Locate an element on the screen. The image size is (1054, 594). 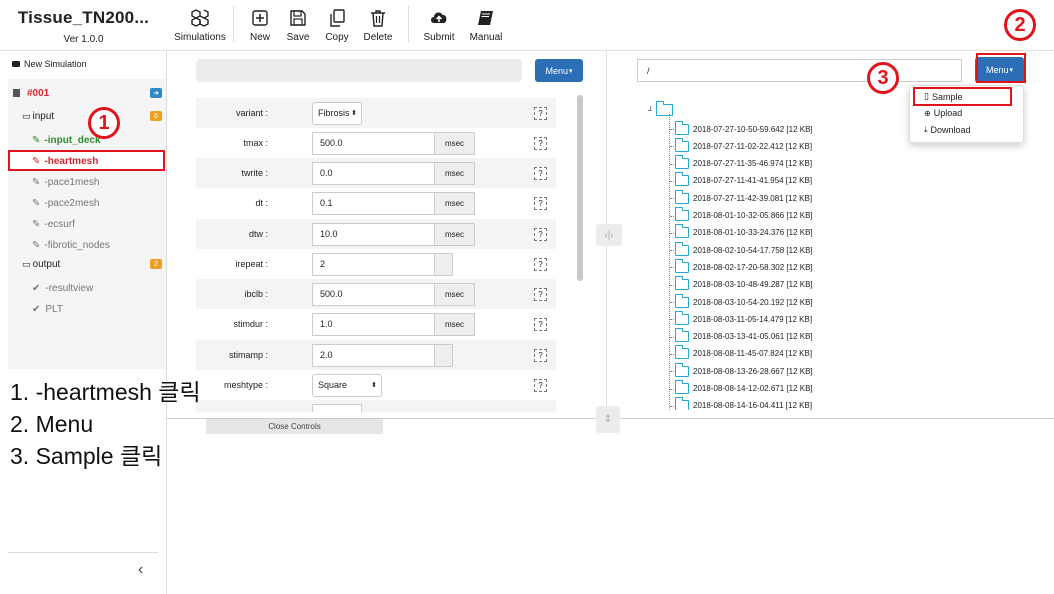
param-row-stimamp: stimamp : 2.0 ? is located at coordinates (376, 355).